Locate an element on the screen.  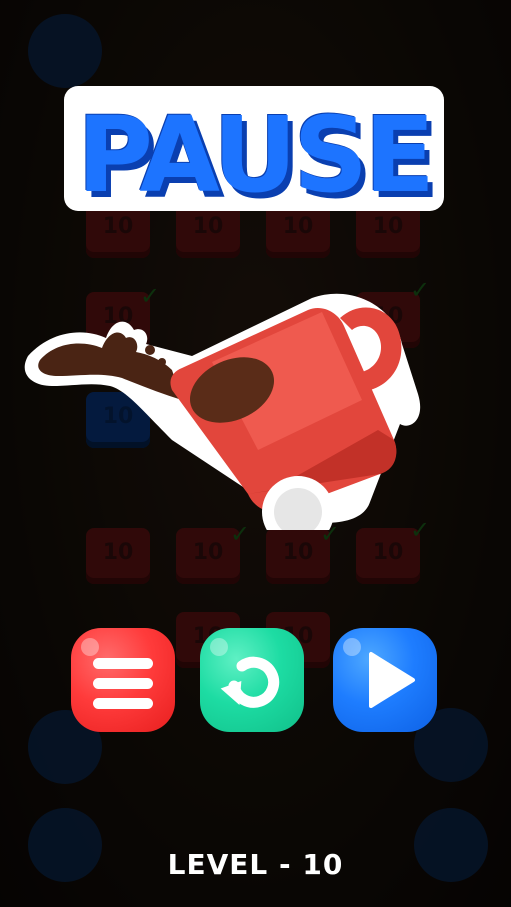
play-icon is located at coordinates (392, 680).